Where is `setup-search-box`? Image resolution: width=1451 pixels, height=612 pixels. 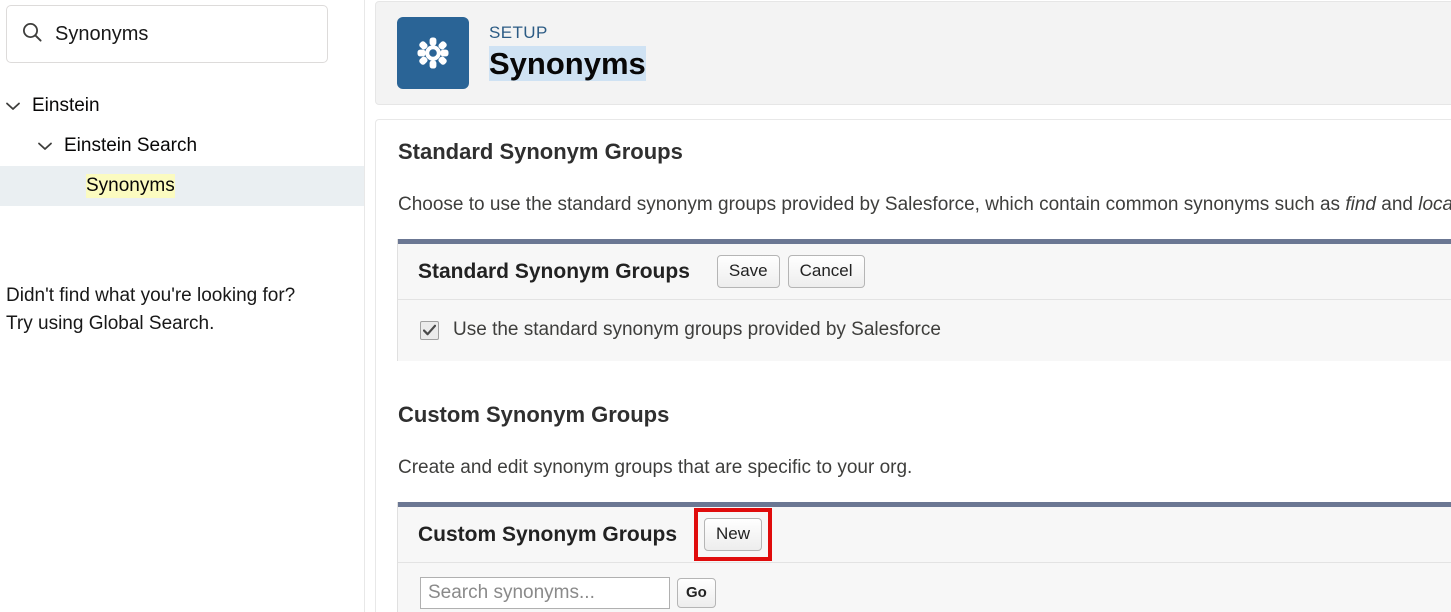 setup-search-box is located at coordinates (167, 34).